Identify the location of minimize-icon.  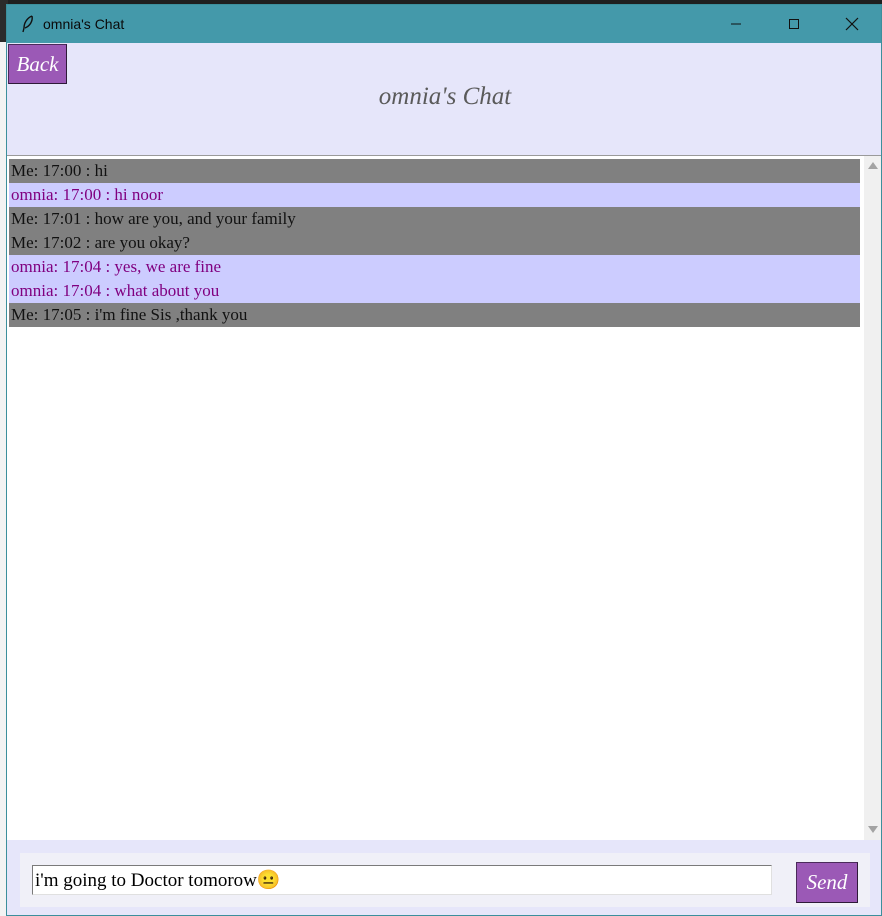
(736, 24).